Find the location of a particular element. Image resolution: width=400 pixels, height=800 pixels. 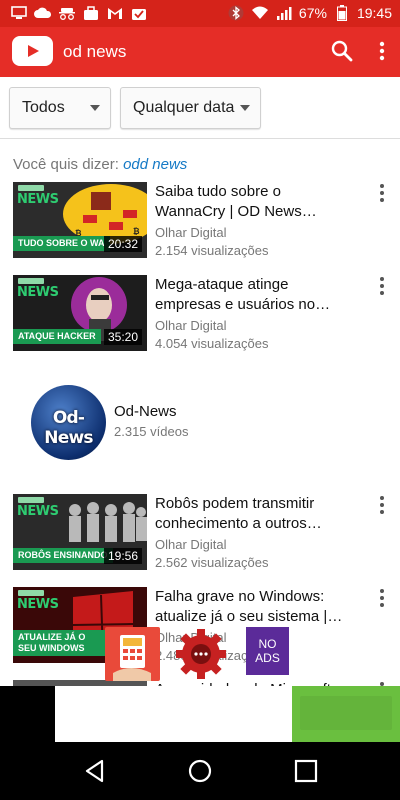

calculator-app-icon is located at coordinates (132, 654).